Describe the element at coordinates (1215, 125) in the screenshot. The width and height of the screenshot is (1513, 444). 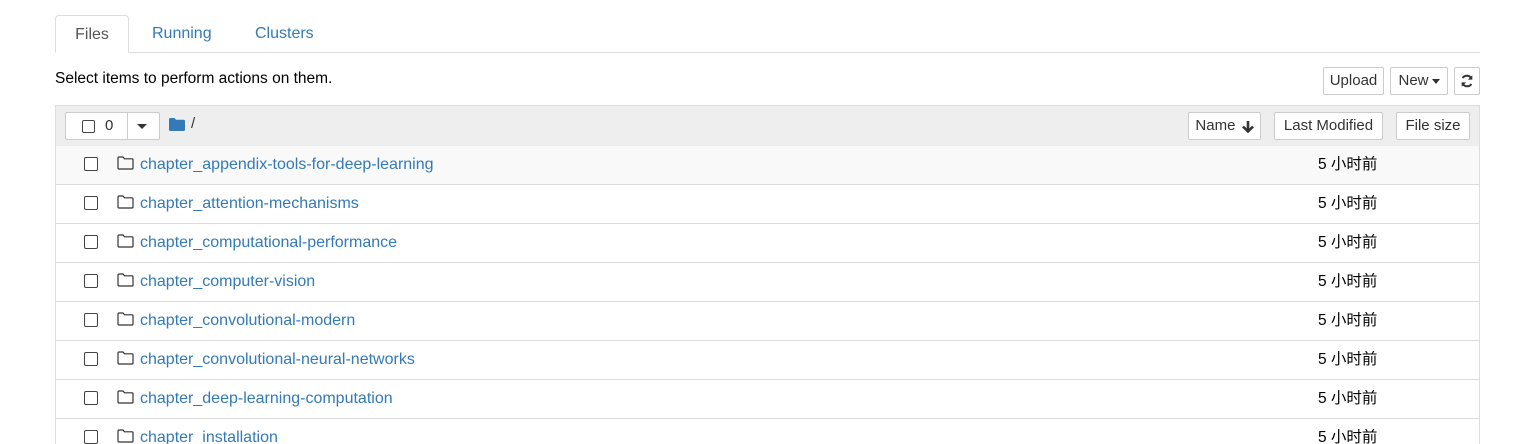
I see `sort-name-label: Name` at that location.